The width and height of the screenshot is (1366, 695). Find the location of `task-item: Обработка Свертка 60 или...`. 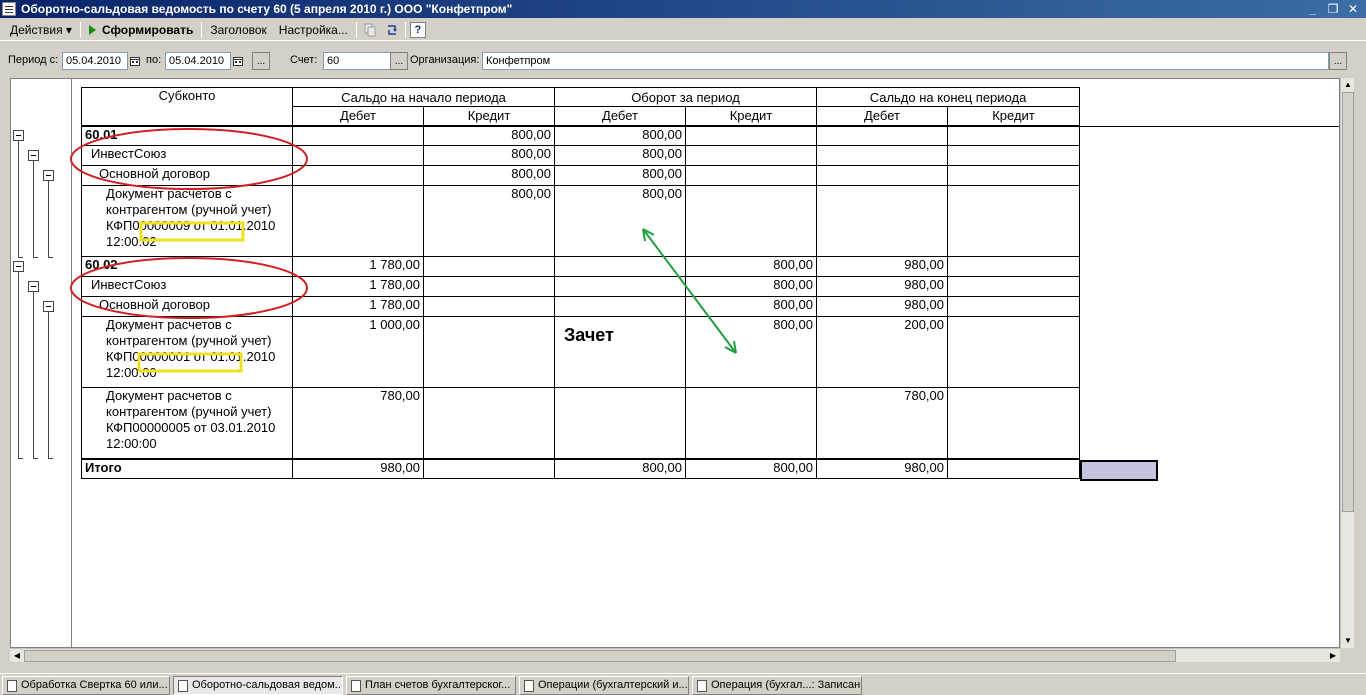

task-item: Обработка Свертка 60 или... is located at coordinates (86, 685).